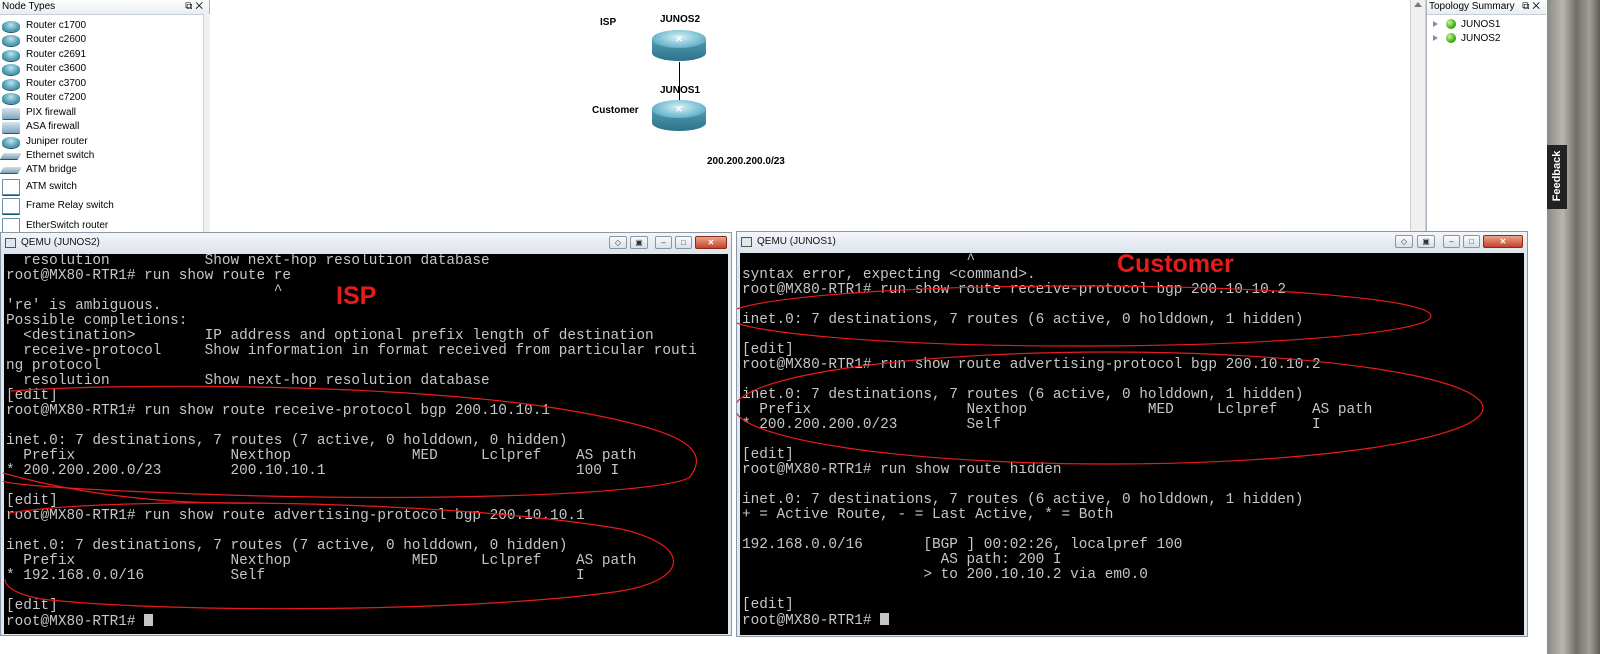 The image size is (1600, 654). What do you see at coordinates (889, 275) in the screenshot?
I see `terminal-line: syntax error, expecting <command>.` at bounding box center [889, 275].